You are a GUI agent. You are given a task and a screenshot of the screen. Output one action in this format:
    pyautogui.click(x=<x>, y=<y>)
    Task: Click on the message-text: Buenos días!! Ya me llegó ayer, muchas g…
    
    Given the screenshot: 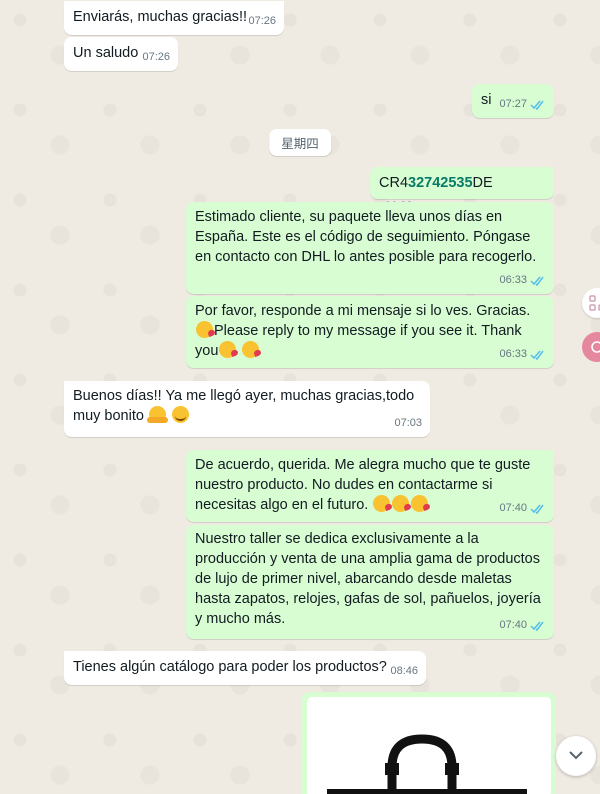 What is the action you would take?
    pyautogui.click(x=244, y=406)
    